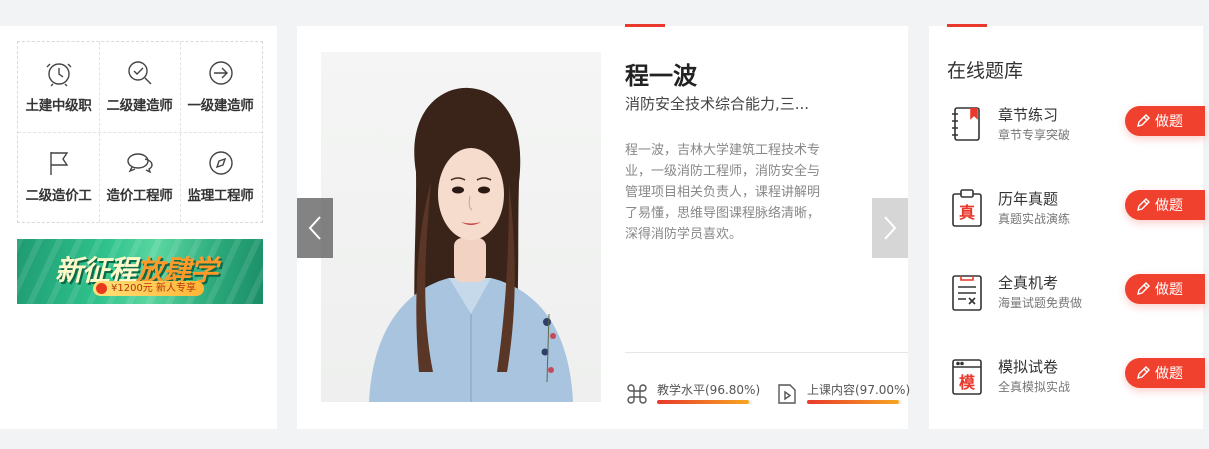 The image size is (1209, 449). I want to click on bank-item-mock-computer: 全真机考 海量试题免费做 做题, so click(1067, 297).